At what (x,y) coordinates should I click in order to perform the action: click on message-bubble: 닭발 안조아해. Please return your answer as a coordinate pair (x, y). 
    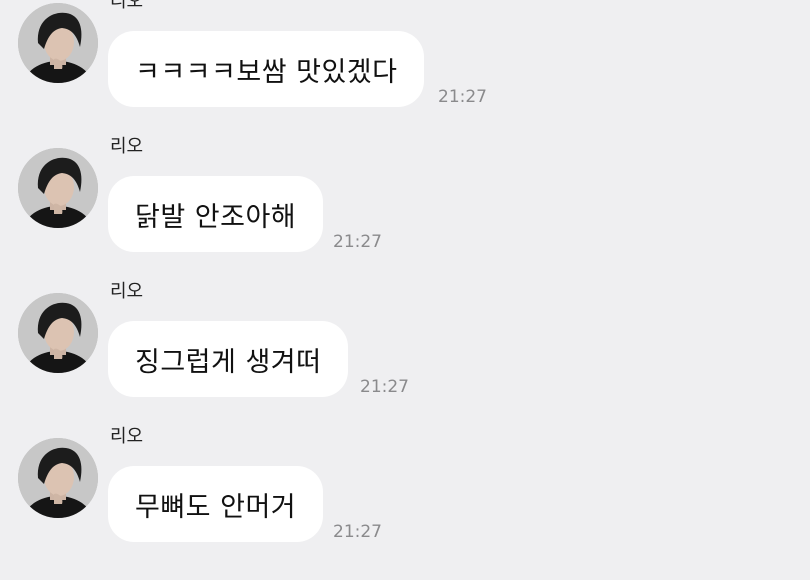
    Looking at the image, I should click on (216, 214).